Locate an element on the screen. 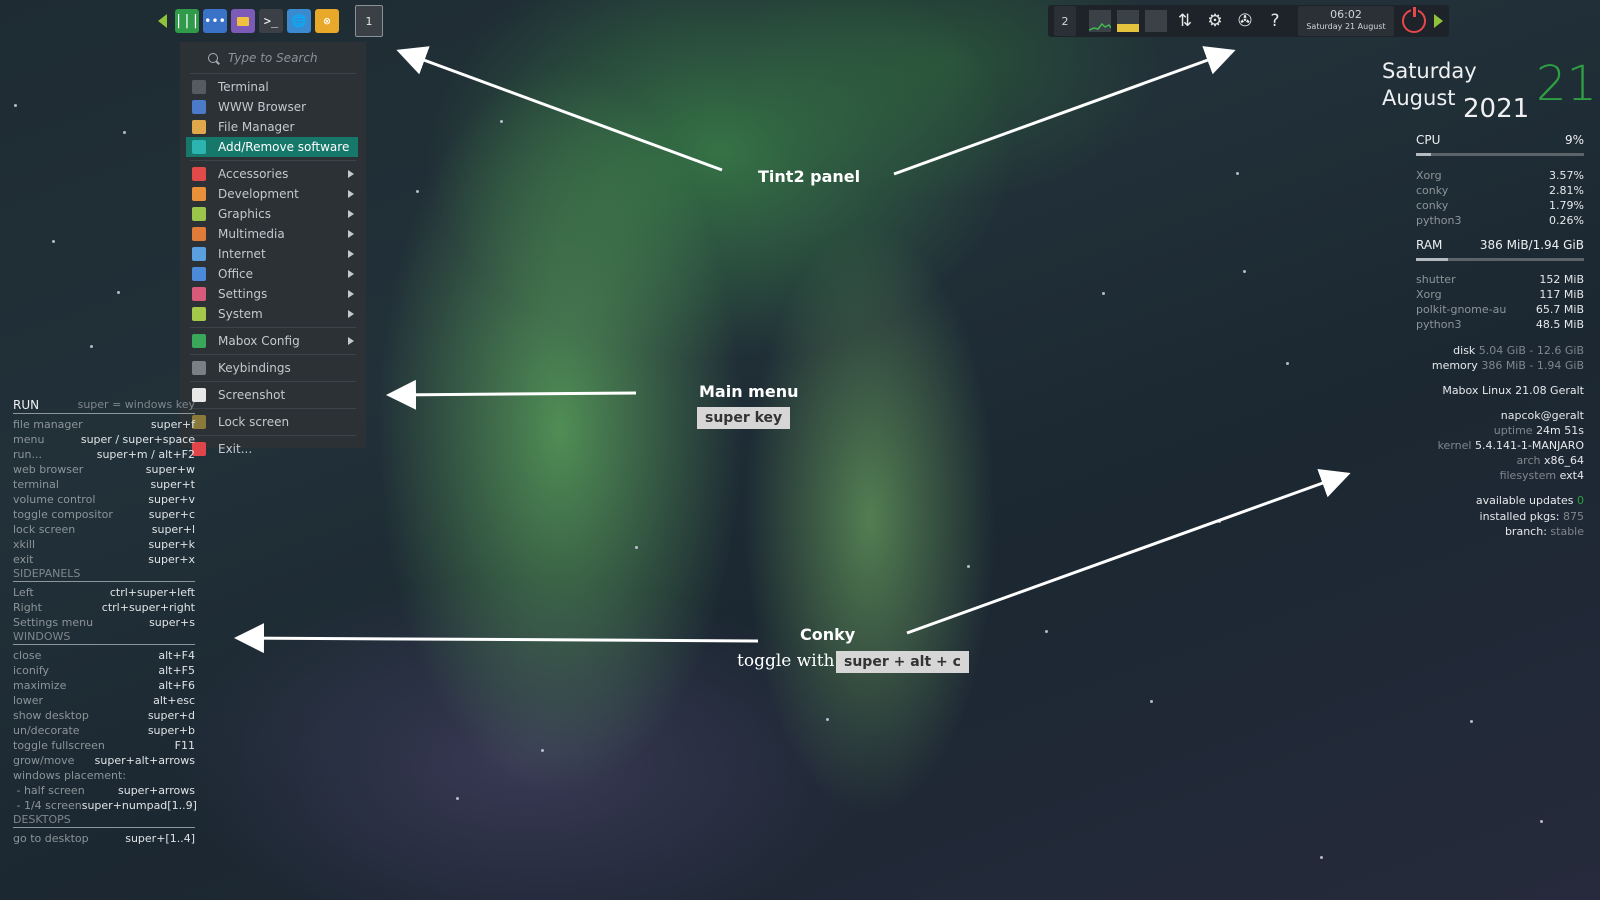 Image resolution: width=1600 pixels, height=900 pixels. user-host: napcok@geralt is located at coordinates (1542, 415).